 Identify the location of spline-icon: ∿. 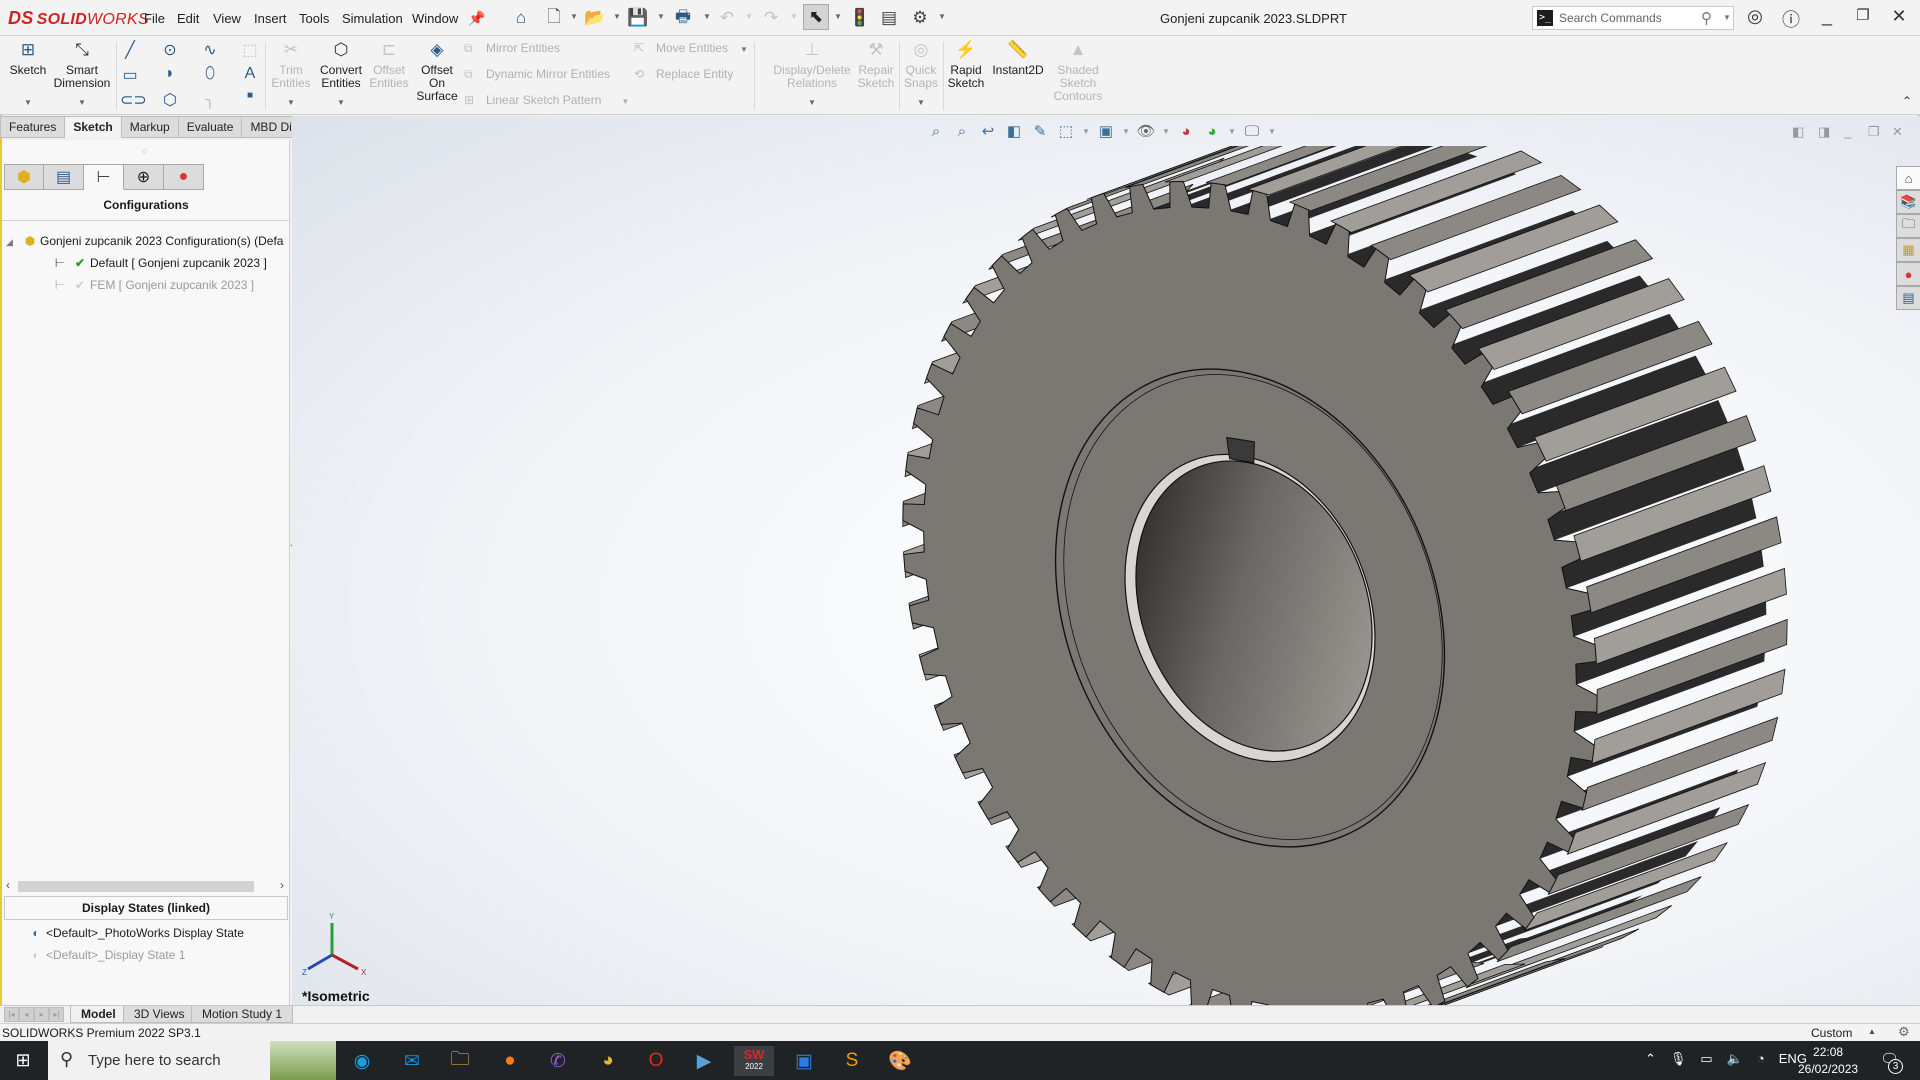
(210, 50).